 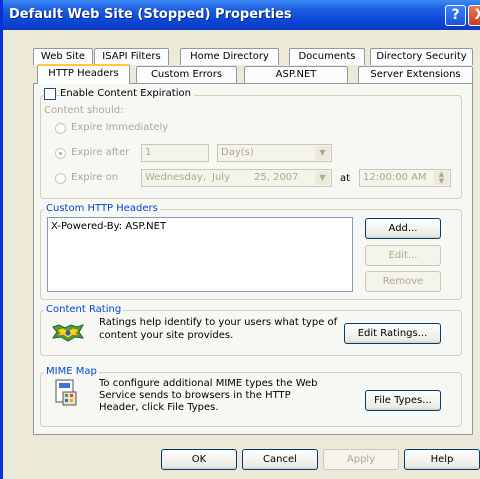 What do you see at coordinates (83, 74) in the screenshot?
I see `tab-http-headers: HTTP Headers` at bounding box center [83, 74].